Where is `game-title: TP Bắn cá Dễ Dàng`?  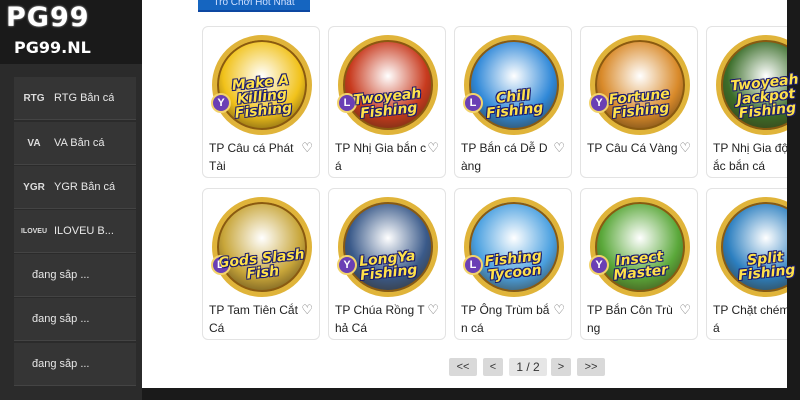
game-title: TP Bắn cá Dễ Dàng is located at coordinates (504, 157).